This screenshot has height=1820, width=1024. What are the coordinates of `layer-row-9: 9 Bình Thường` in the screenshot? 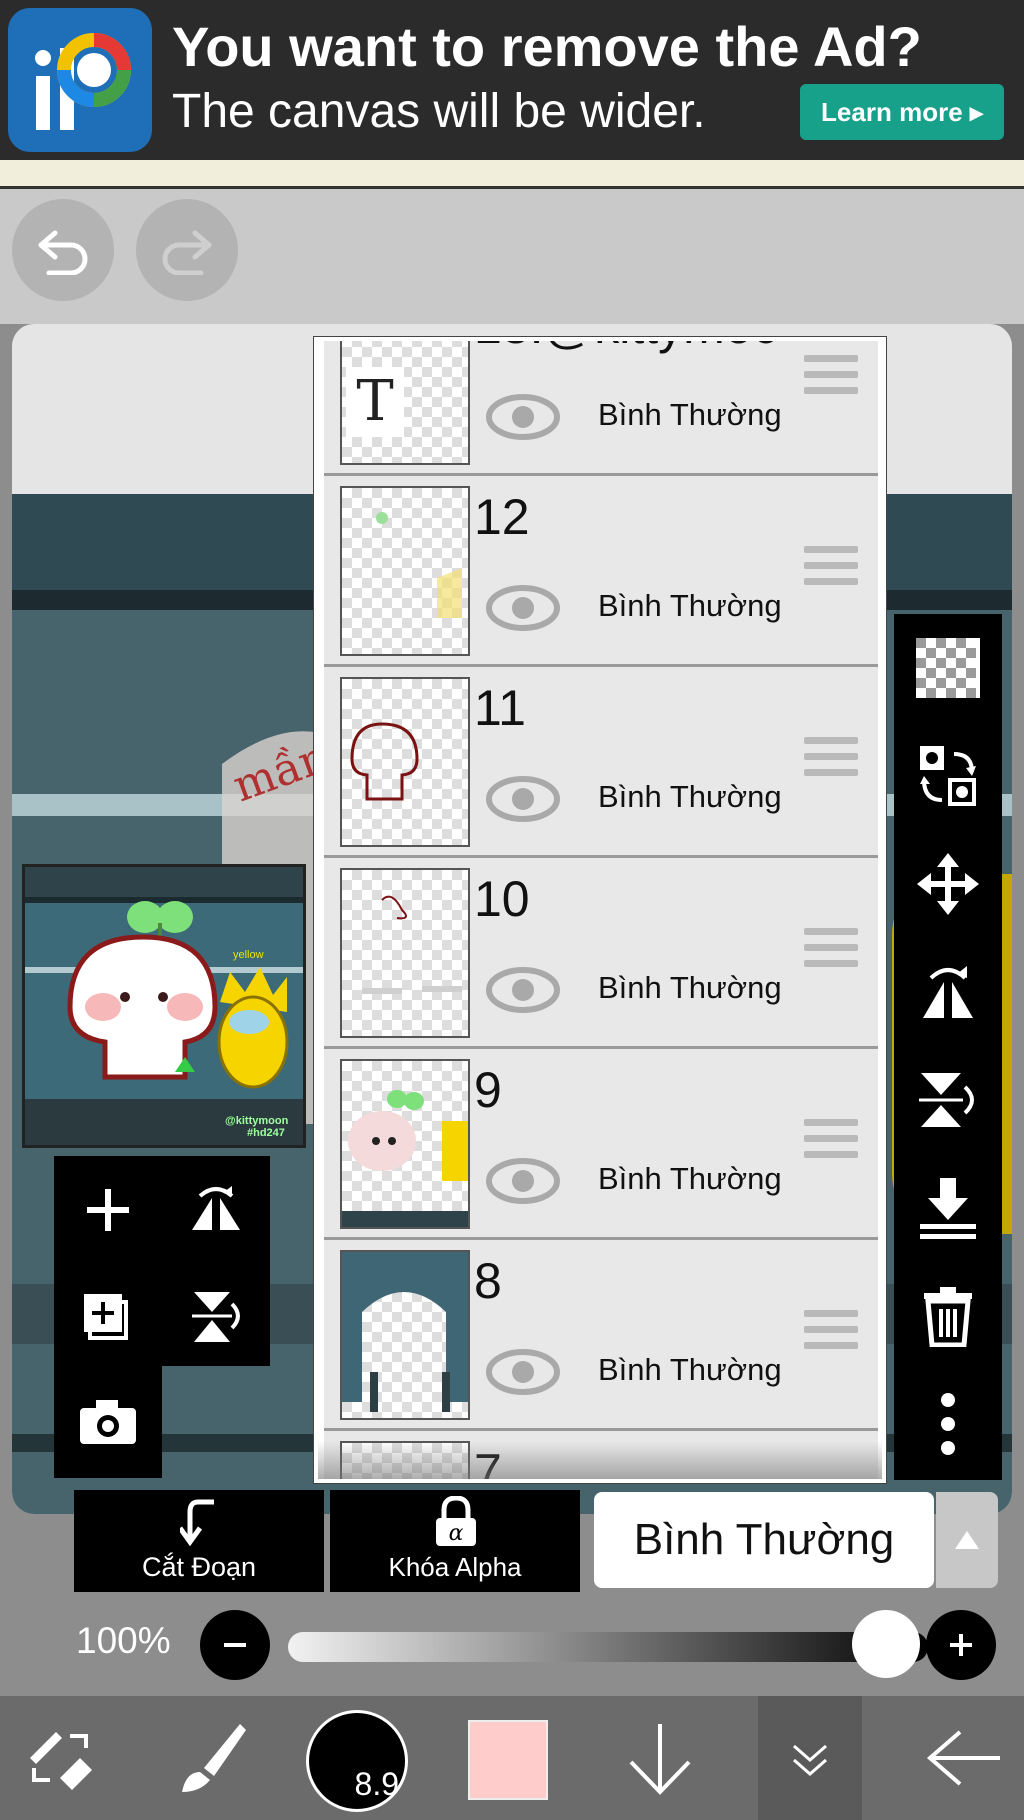 It's located at (601, 1144).